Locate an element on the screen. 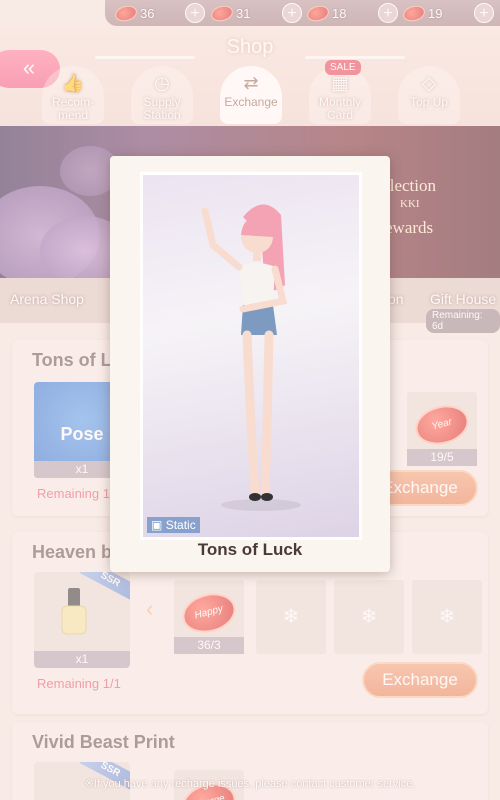  static-label: Static is located at coordinates (180, 525).